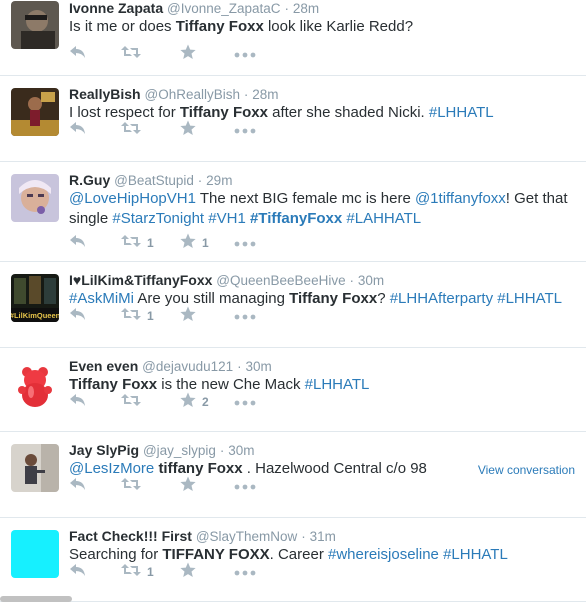 This screenshot has height=602, width=586. Describe the element at coordinates (140, 280) in the screenshot. I see `fullname: I♥LilKim&TiffanyFoxx` at that location.